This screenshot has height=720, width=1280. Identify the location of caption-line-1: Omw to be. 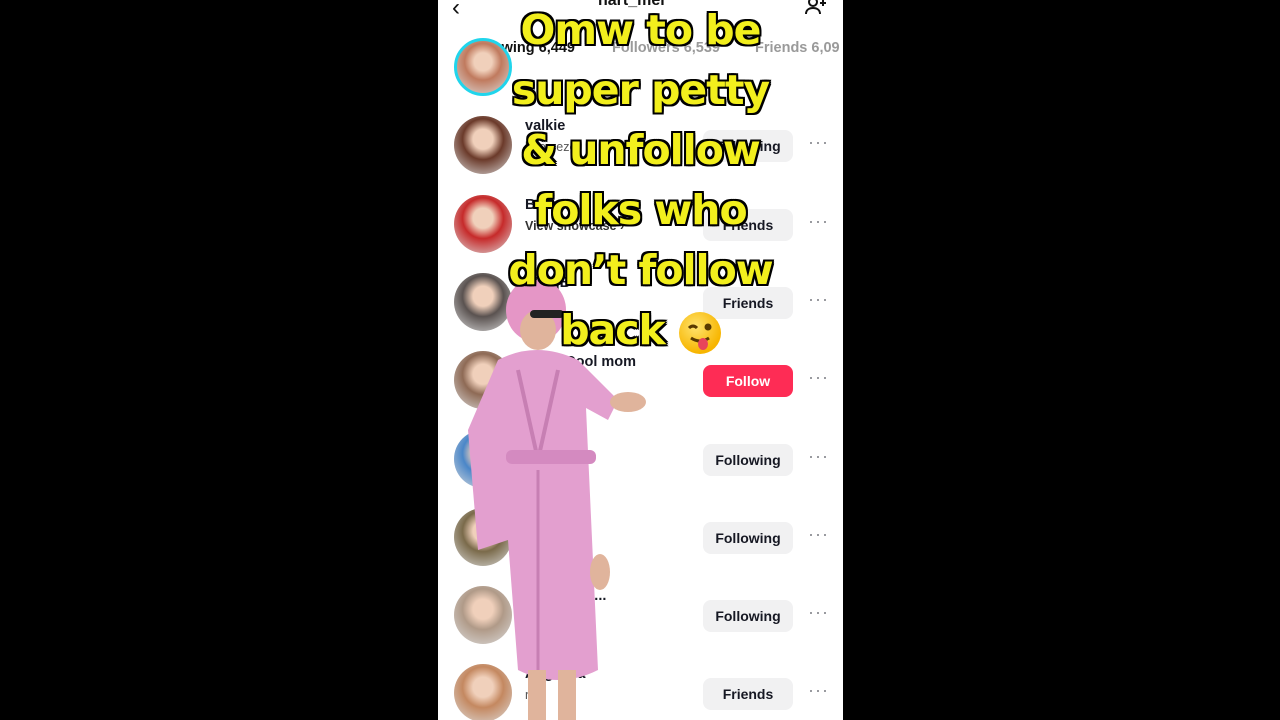
(641, 30).